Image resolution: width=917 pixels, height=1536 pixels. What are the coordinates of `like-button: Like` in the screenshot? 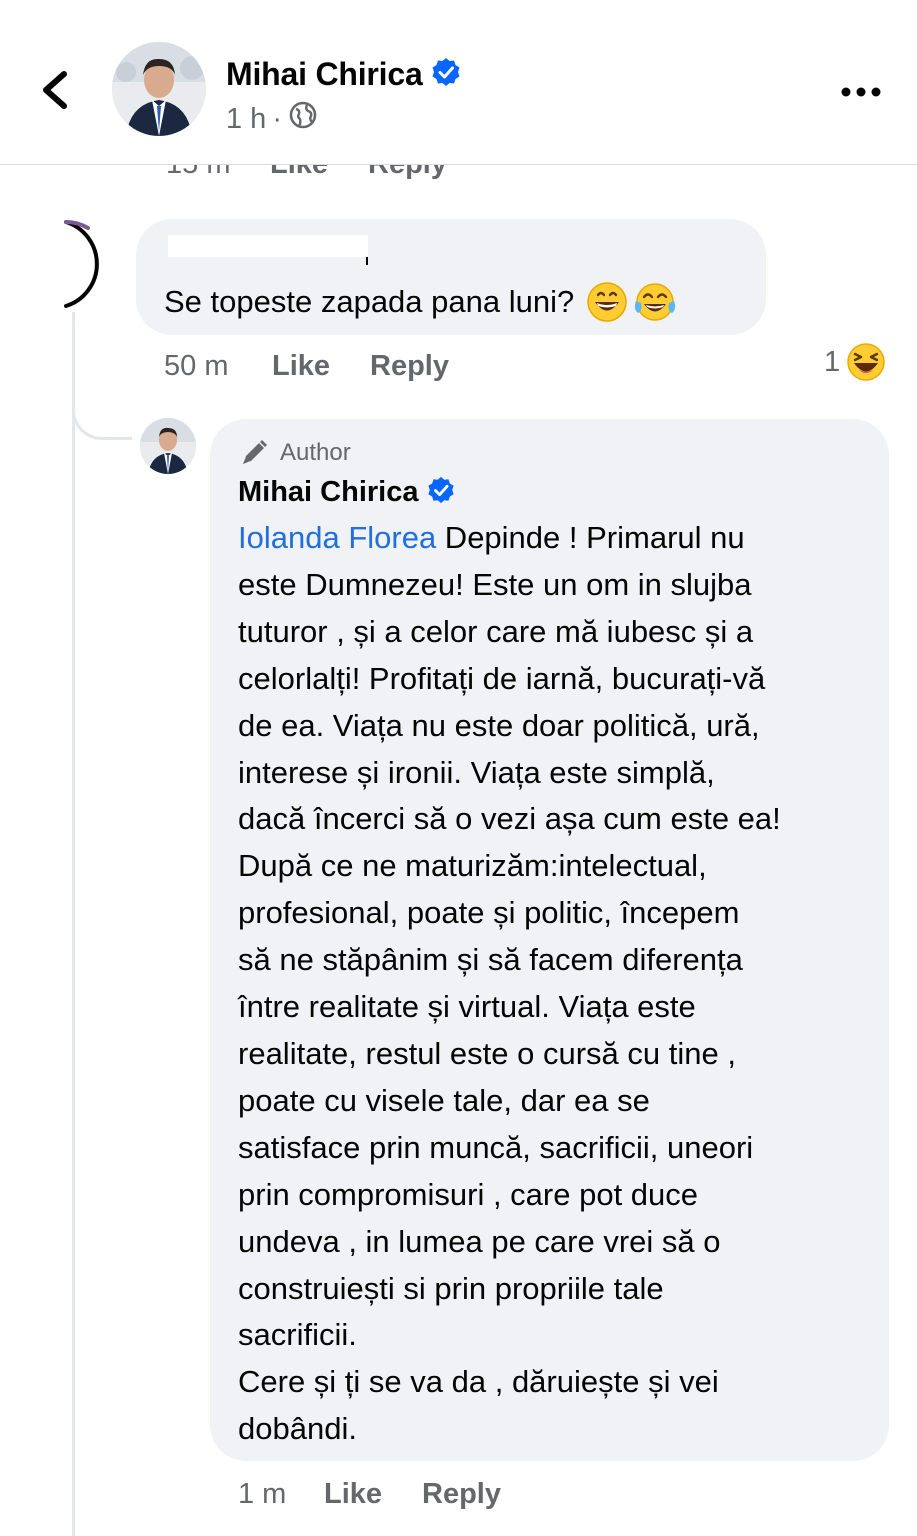 It's located at (321, 366).